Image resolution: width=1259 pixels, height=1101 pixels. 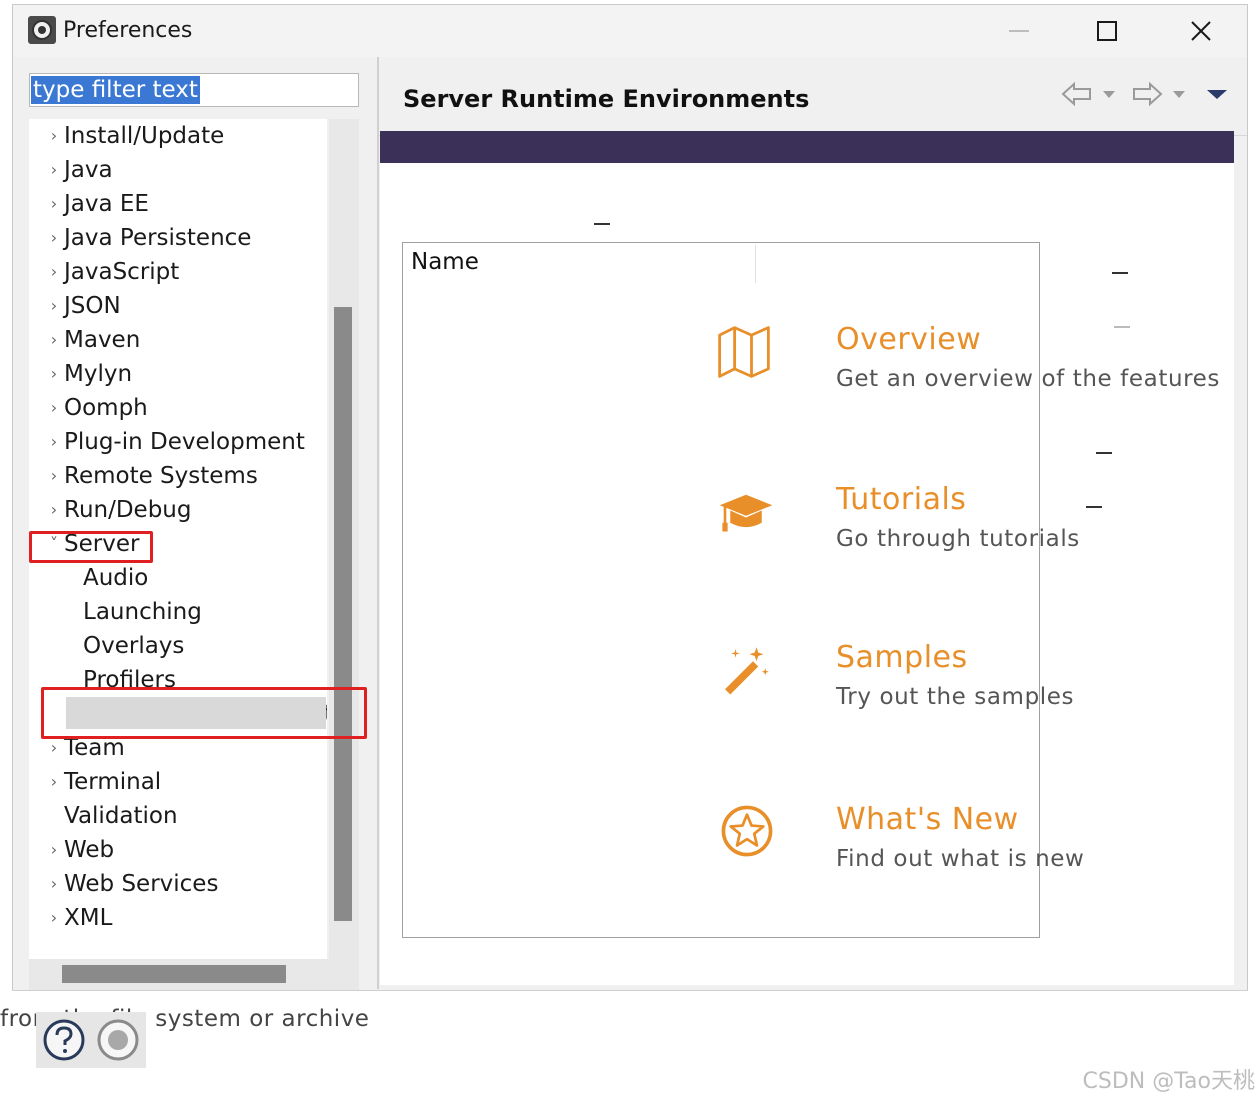 What do you see at coordinates (630, 1039) in the screenshot?
I see `dialog-bottom-bar` at bounding box center [630, 1039].